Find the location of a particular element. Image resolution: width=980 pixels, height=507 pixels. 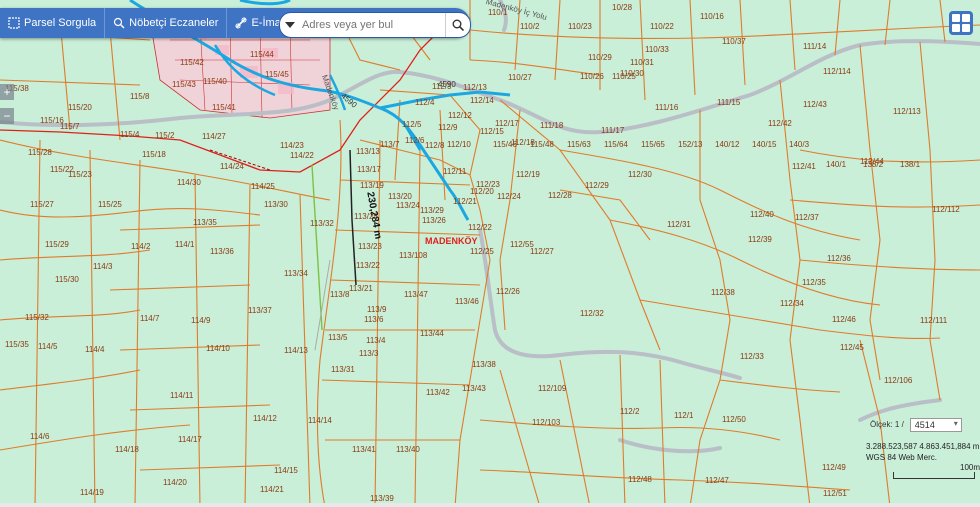

parcel-label: 114/13 is located at coordinates (296, 350).